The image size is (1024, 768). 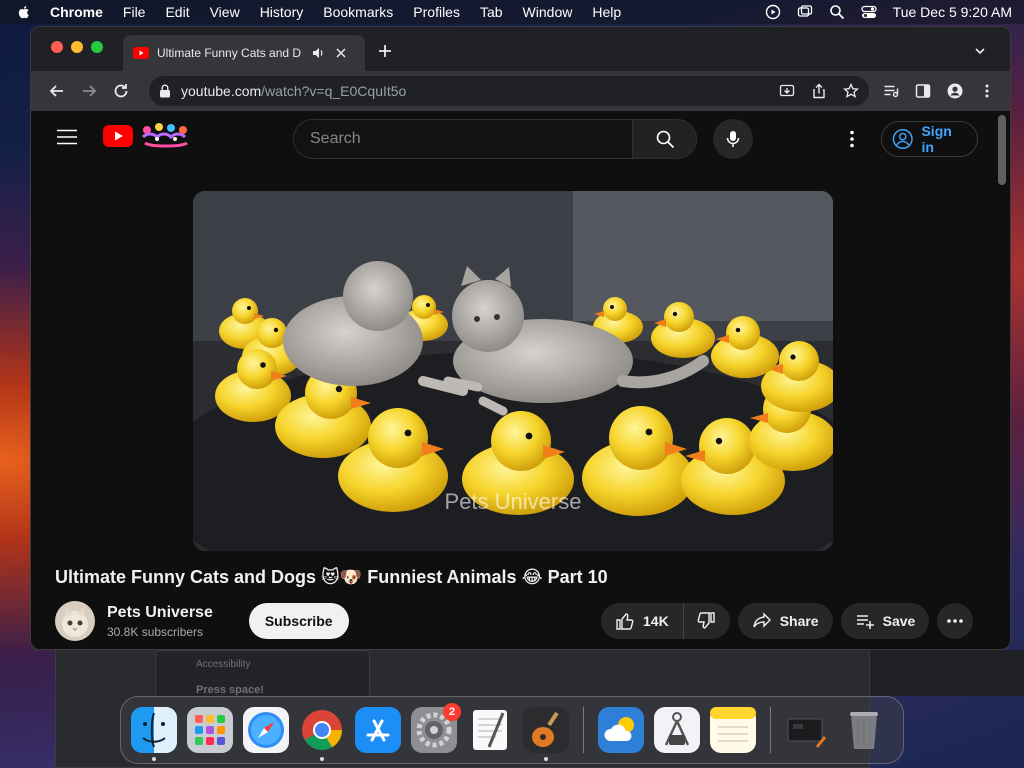 I want to click on install-app-icon, so click(x=787, y=91).